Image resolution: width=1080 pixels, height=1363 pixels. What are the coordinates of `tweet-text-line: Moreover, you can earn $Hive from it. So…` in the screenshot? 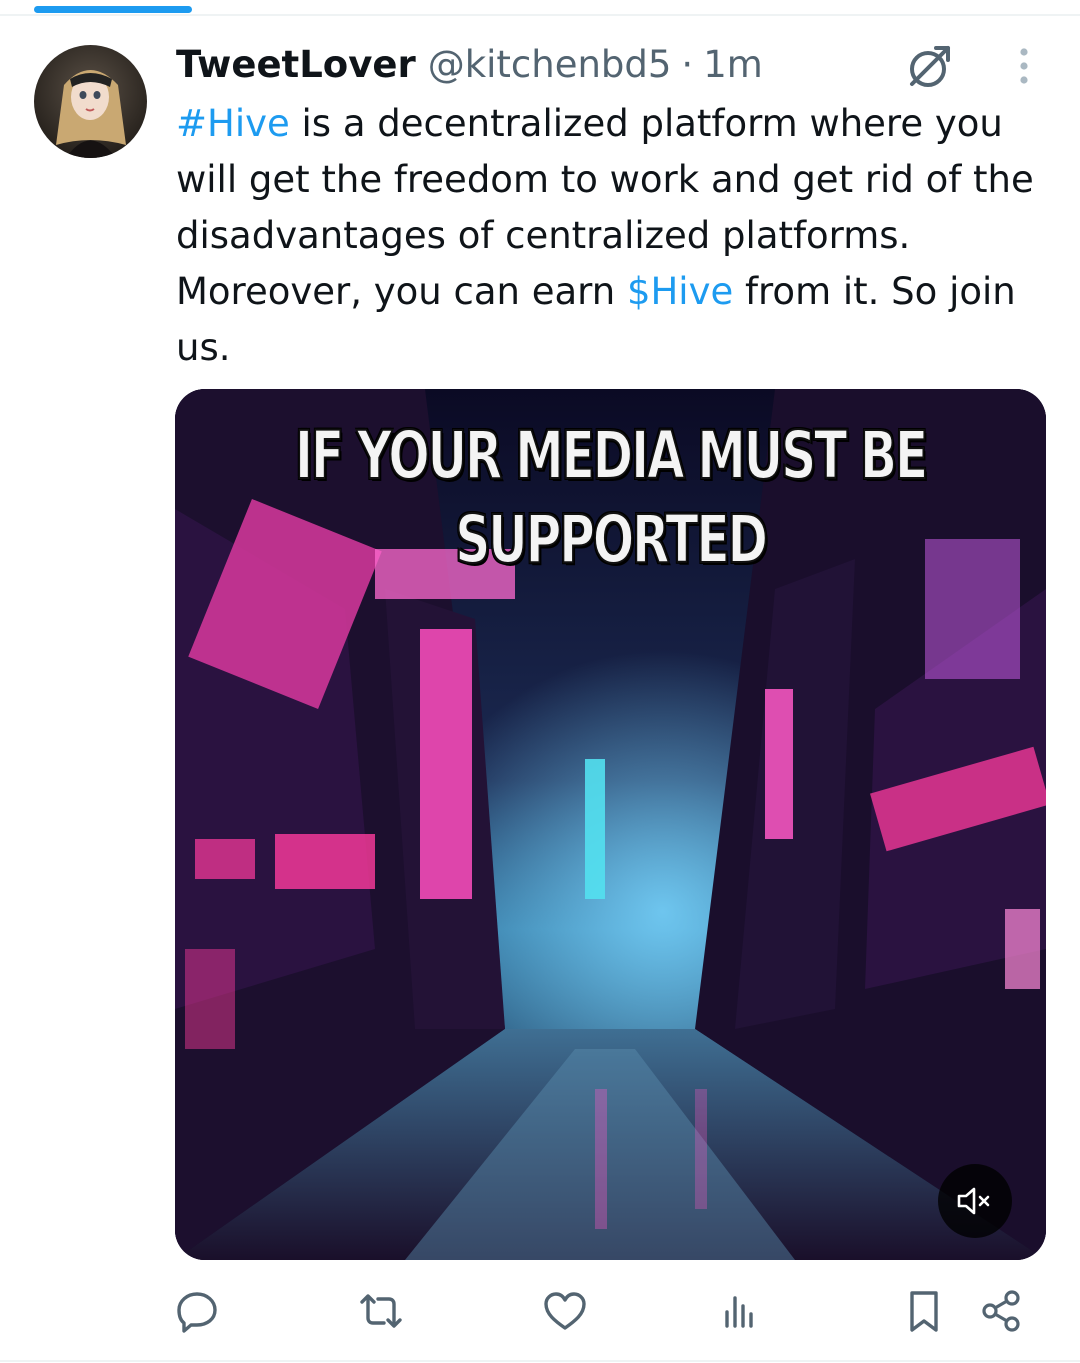 It's located at (616, 292).